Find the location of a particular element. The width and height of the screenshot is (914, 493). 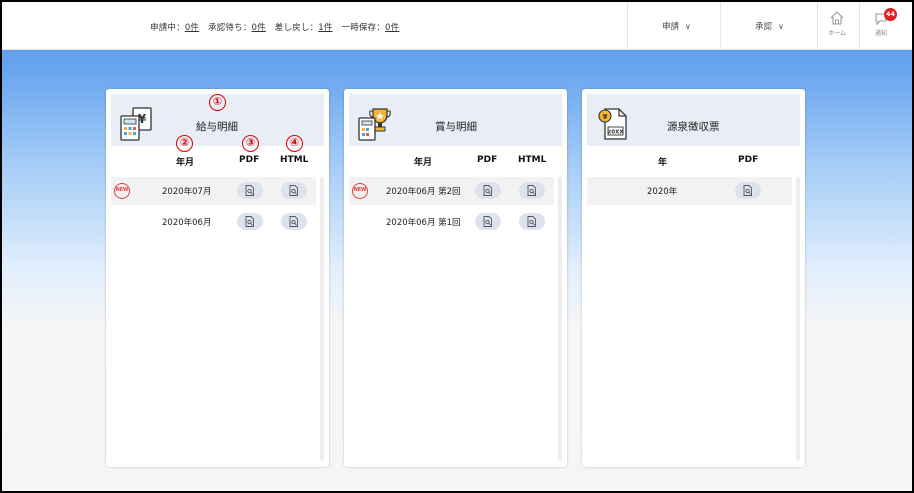

table-row: 2020年06月 第1回 is located at coordinates (451, 222).